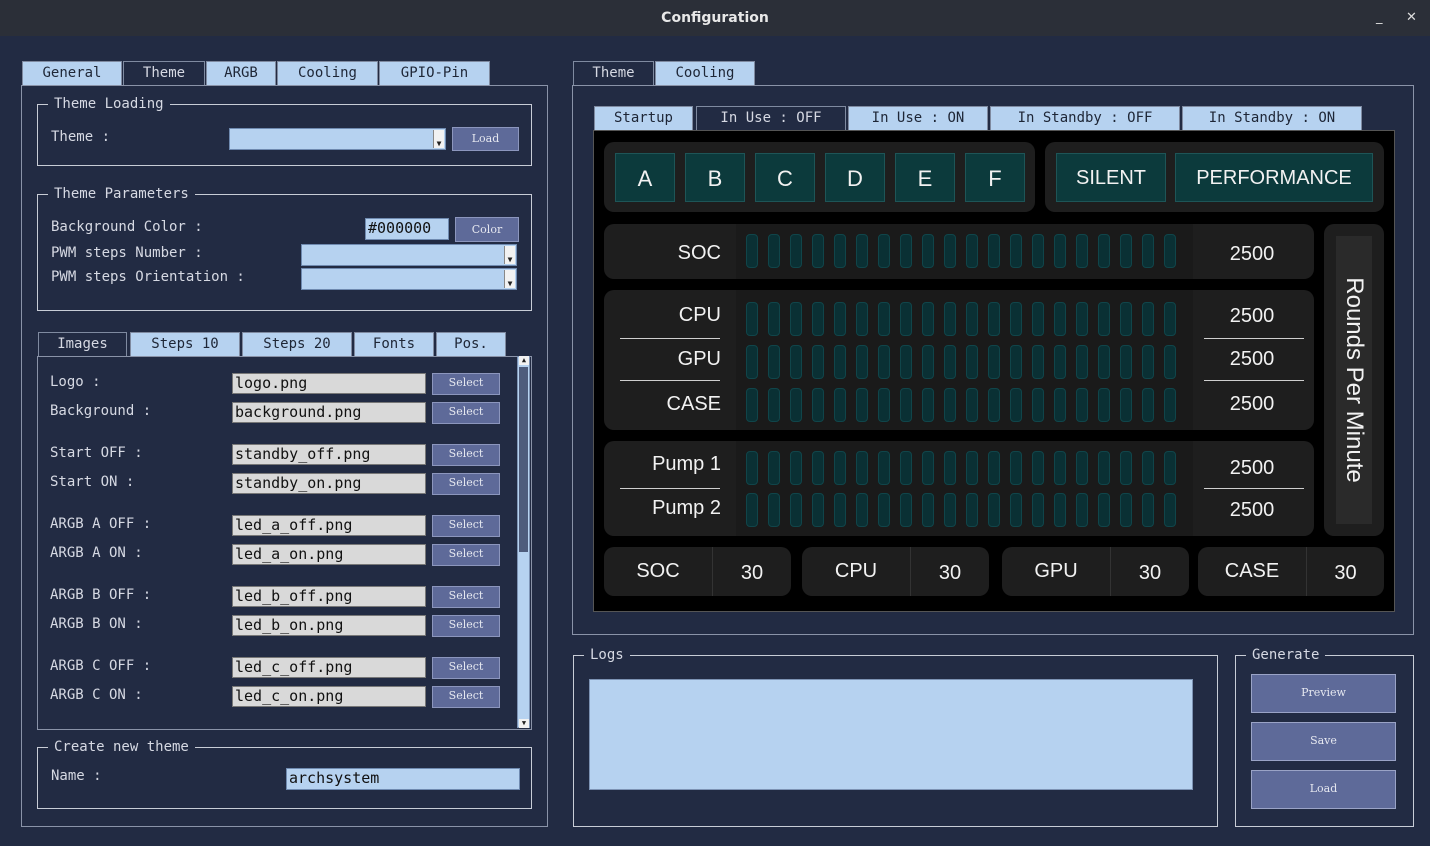 The height and width of the screenshot is (846, 1430). Describe the element at coordinates (645, 177) in the screenshot. I see `argb-key-a: A` at that location.